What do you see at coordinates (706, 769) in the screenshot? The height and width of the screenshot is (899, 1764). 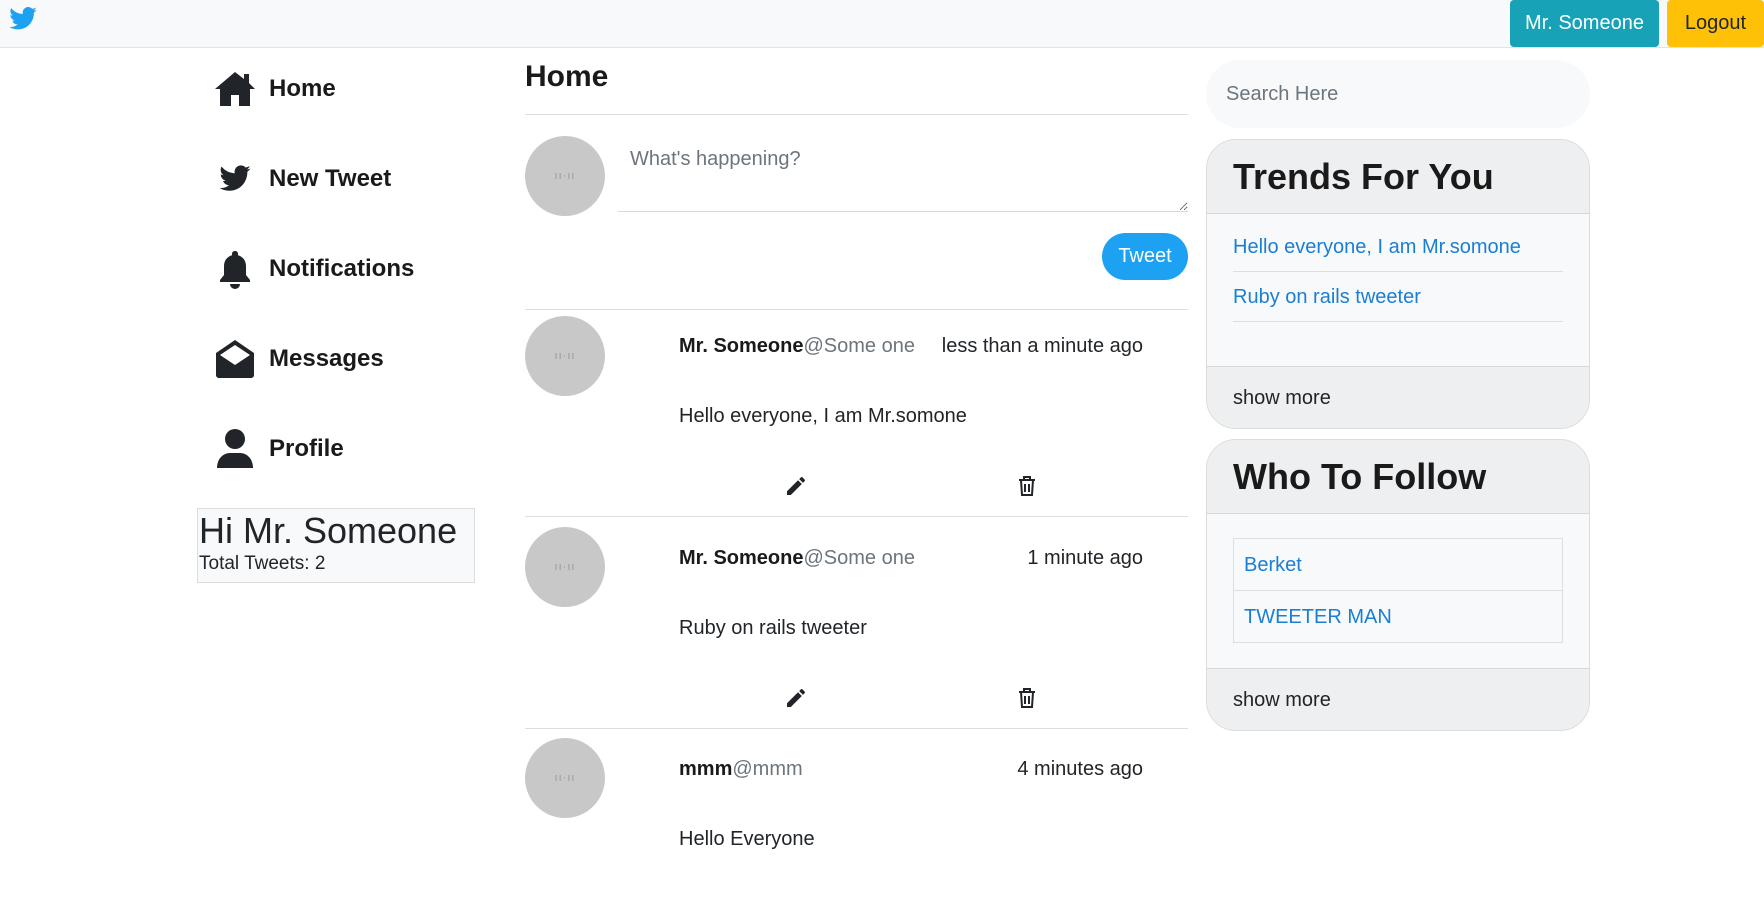 I see `tweet-author-name: mmm` at bounding box center [706, 769].